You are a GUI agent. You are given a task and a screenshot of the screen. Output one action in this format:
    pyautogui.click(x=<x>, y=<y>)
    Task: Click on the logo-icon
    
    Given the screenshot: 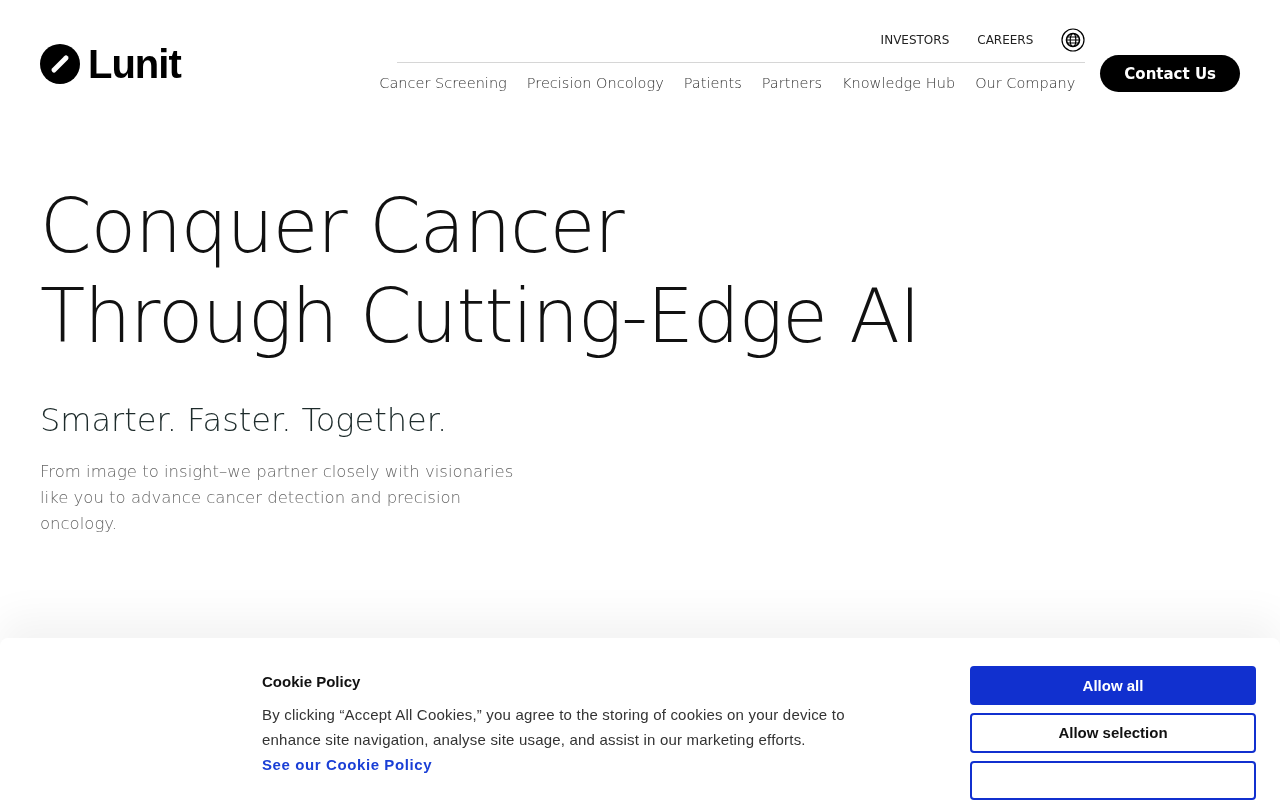 What is the action you would take?
    pyautogui.click(x=60, y=64)
    